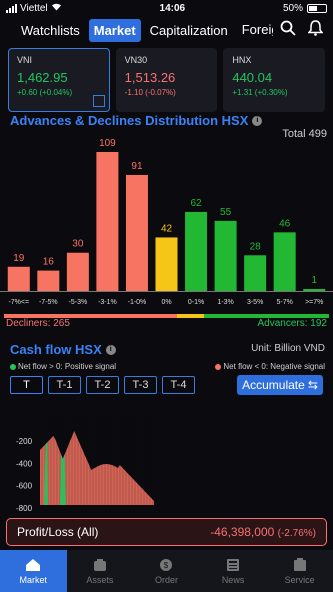  I want to click on nav-assets: Assets, so click(100, 571).